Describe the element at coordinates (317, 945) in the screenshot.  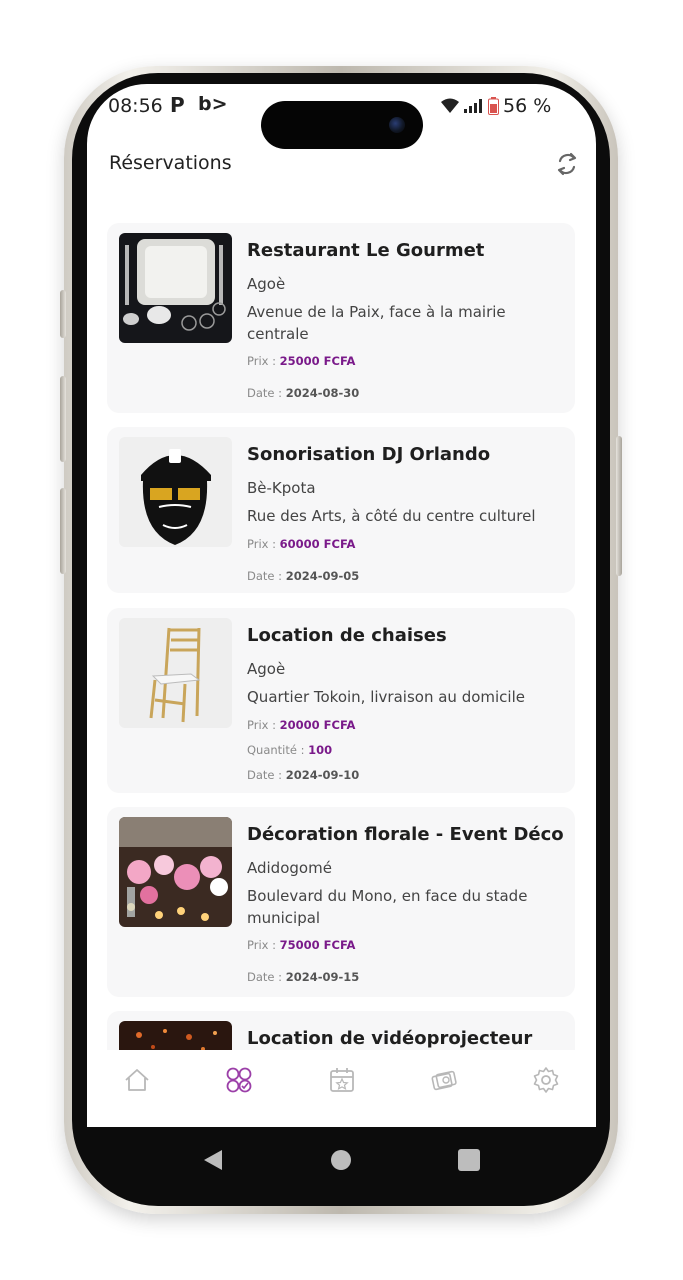
I see `price-value: 75000 FCFA` at that location.